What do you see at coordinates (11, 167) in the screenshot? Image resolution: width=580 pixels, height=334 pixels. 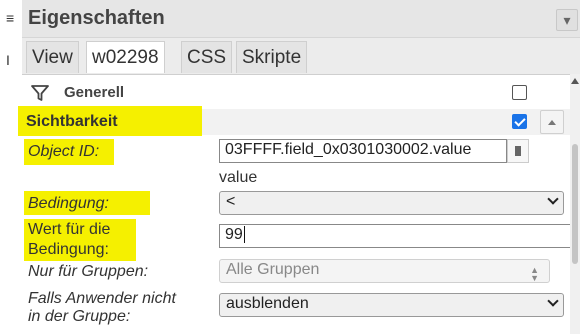 I see `left-edge-strip: ≡ I` at bounding box center [11, 167].